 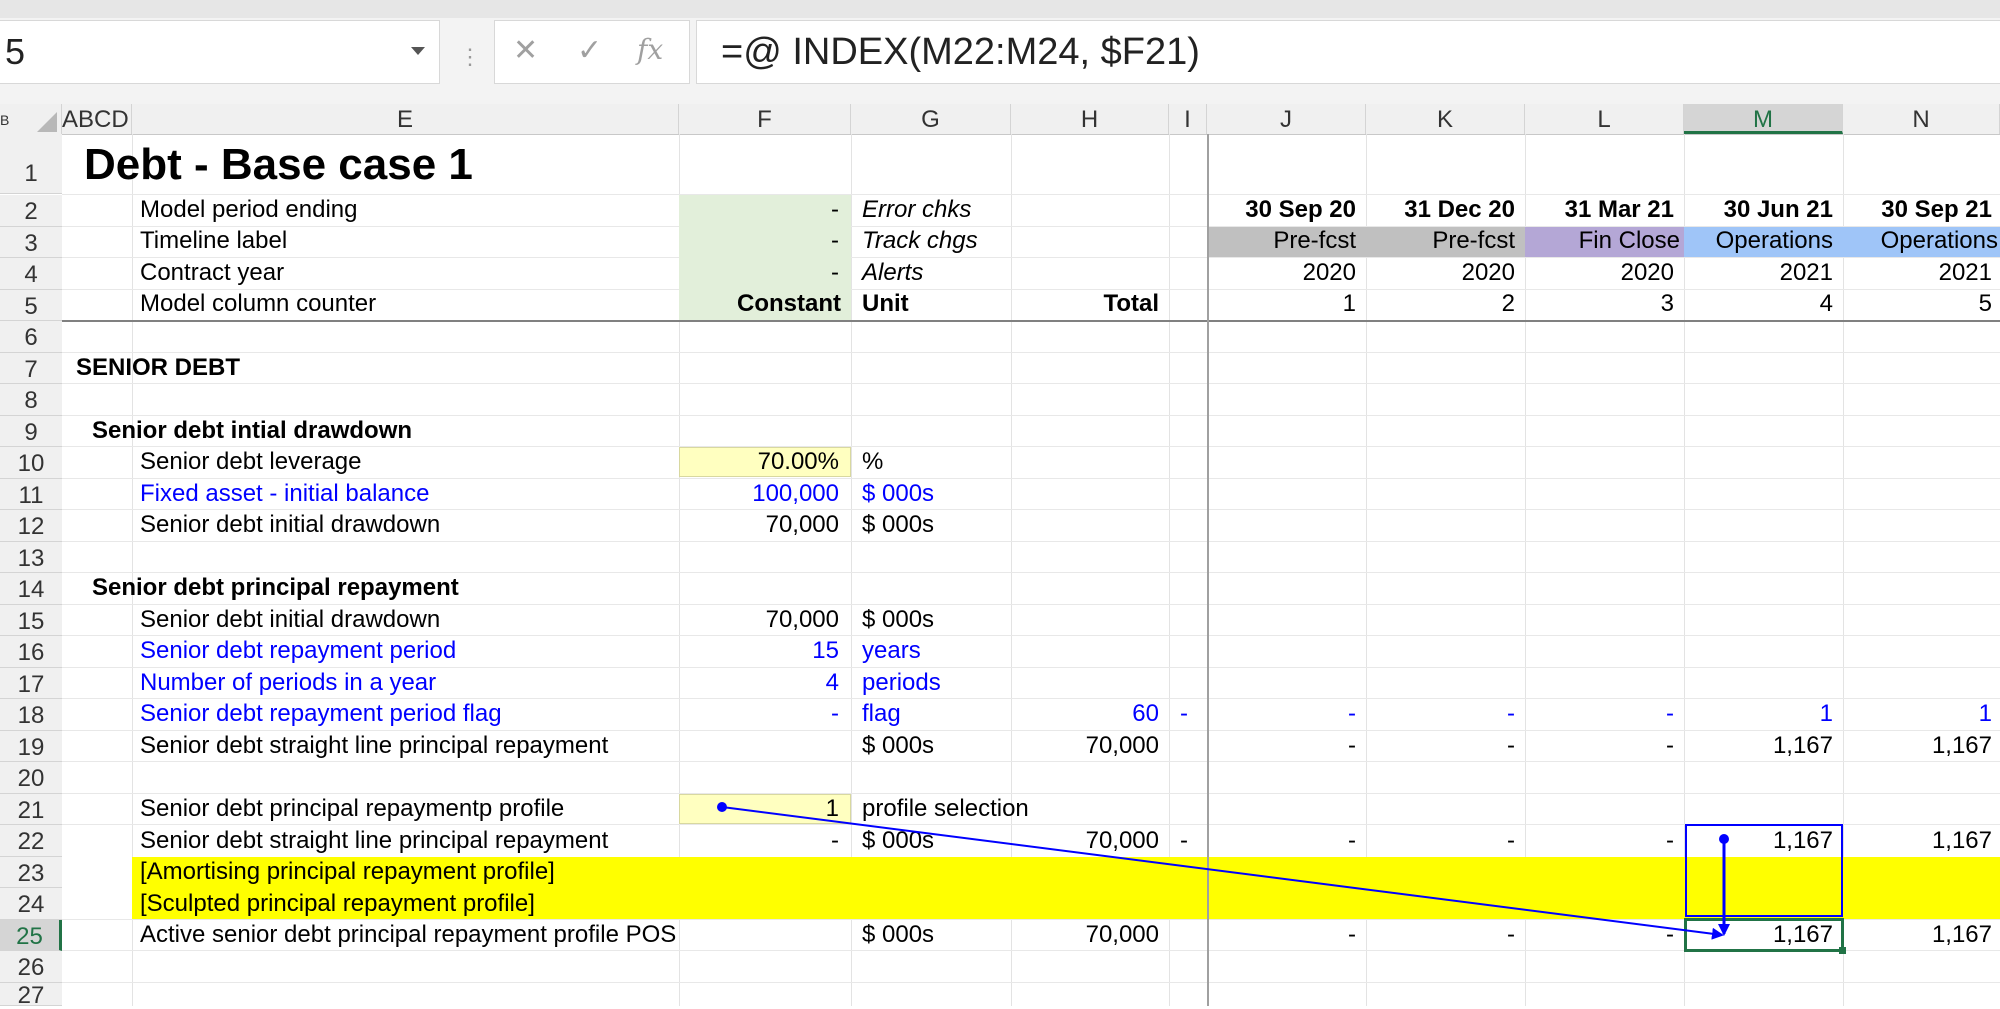 I want to click on trace-precedents-svg, so click(x=1223, y=871).